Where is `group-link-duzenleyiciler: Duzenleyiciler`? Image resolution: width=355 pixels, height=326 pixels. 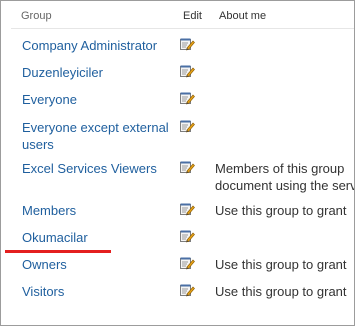 group-link-duzenleyiciler: Duzenleyiciler is located at coordinates (97, 72).